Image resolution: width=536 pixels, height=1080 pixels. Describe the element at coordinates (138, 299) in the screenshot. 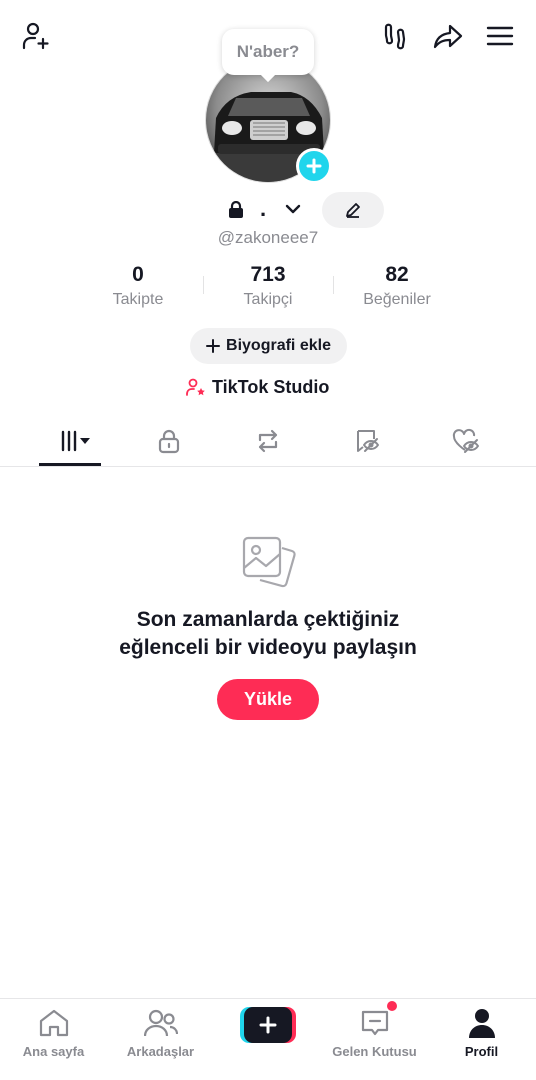

I see `following-label: Takipte` at that location.